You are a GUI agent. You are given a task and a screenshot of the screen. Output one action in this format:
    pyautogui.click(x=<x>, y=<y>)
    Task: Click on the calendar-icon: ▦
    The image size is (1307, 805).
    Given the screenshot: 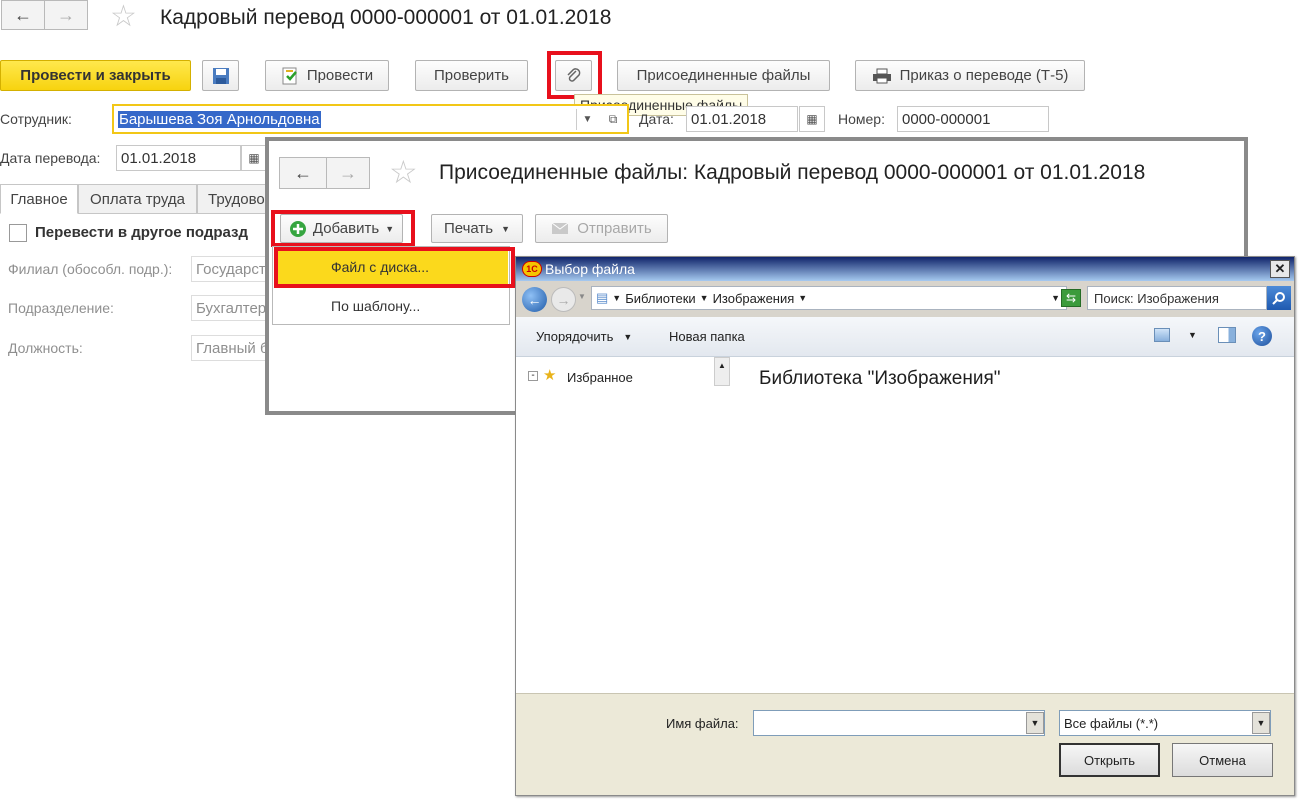 What is the action you would take?
    pyautogui.click(x=254, y=158)
    